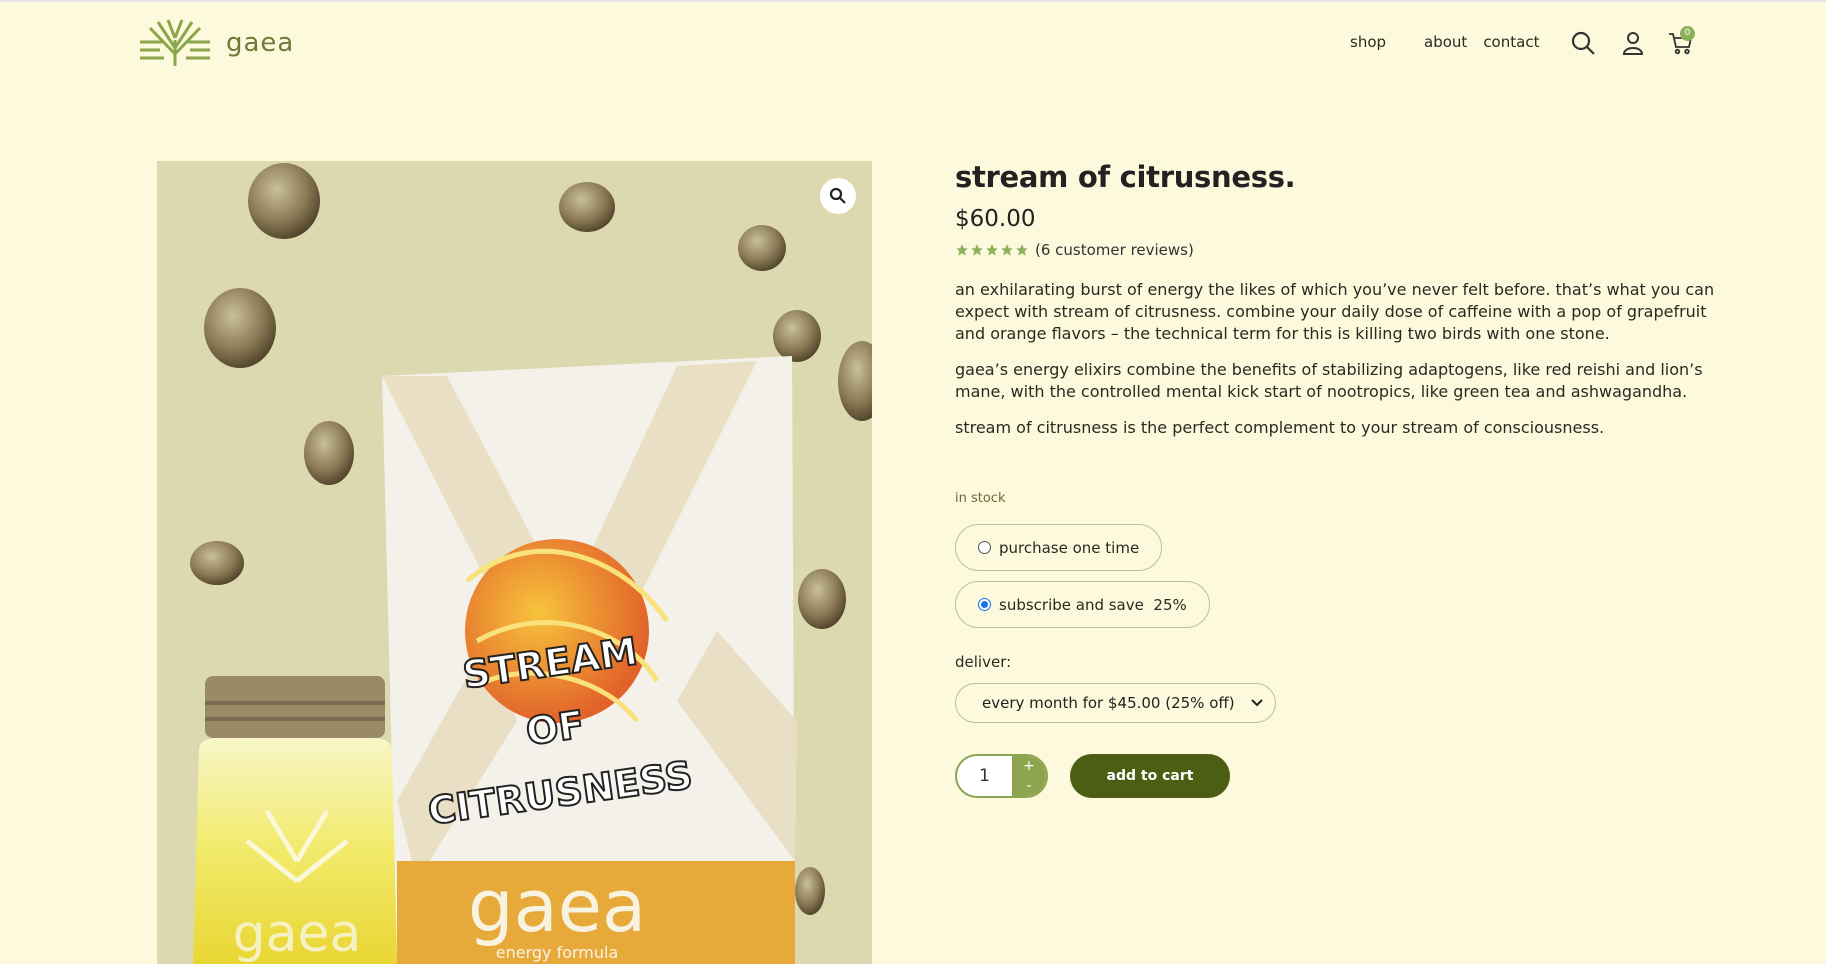  What do you see at coordinates (1335, 250) in the screenshot?
I see `rating-row: (6 customer reviews)` at bounding box center [1335, 250].